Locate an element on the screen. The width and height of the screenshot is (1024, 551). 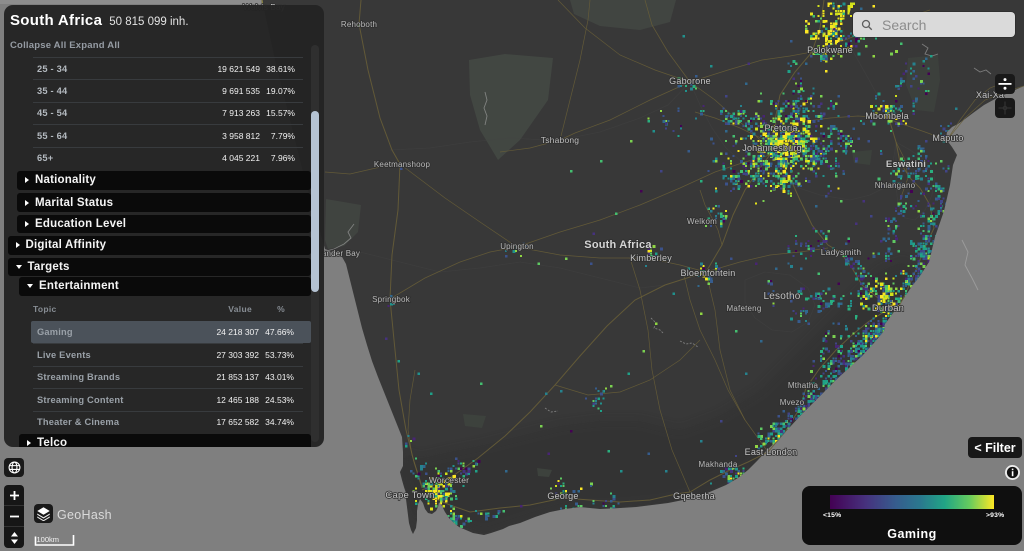
svg-text: Pretoria is located at coordinates (780, 128).